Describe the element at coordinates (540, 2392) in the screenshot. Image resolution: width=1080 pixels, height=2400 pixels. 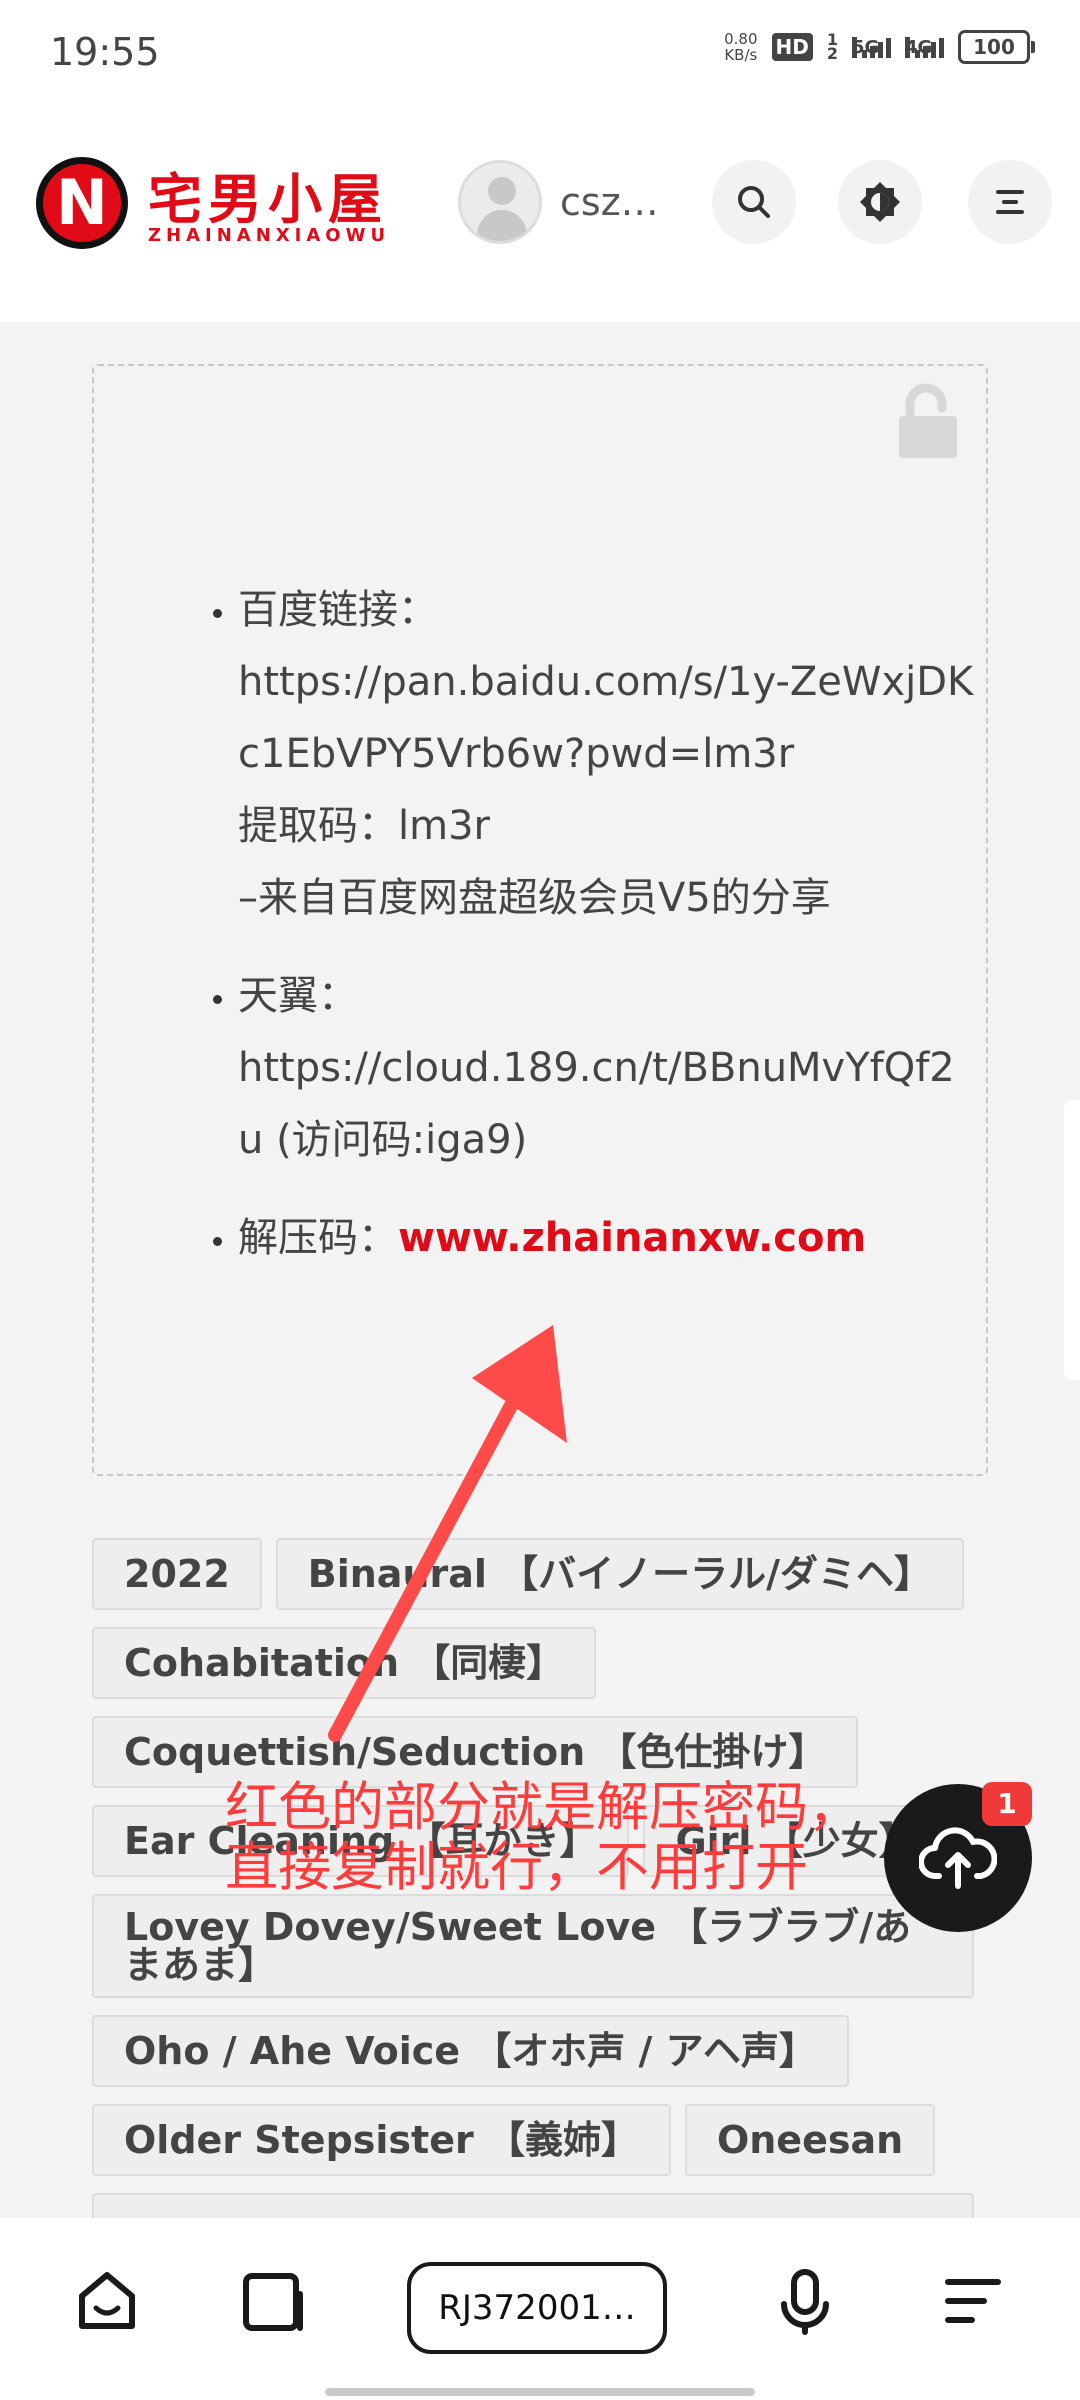
I see `home-indicator` at that location.